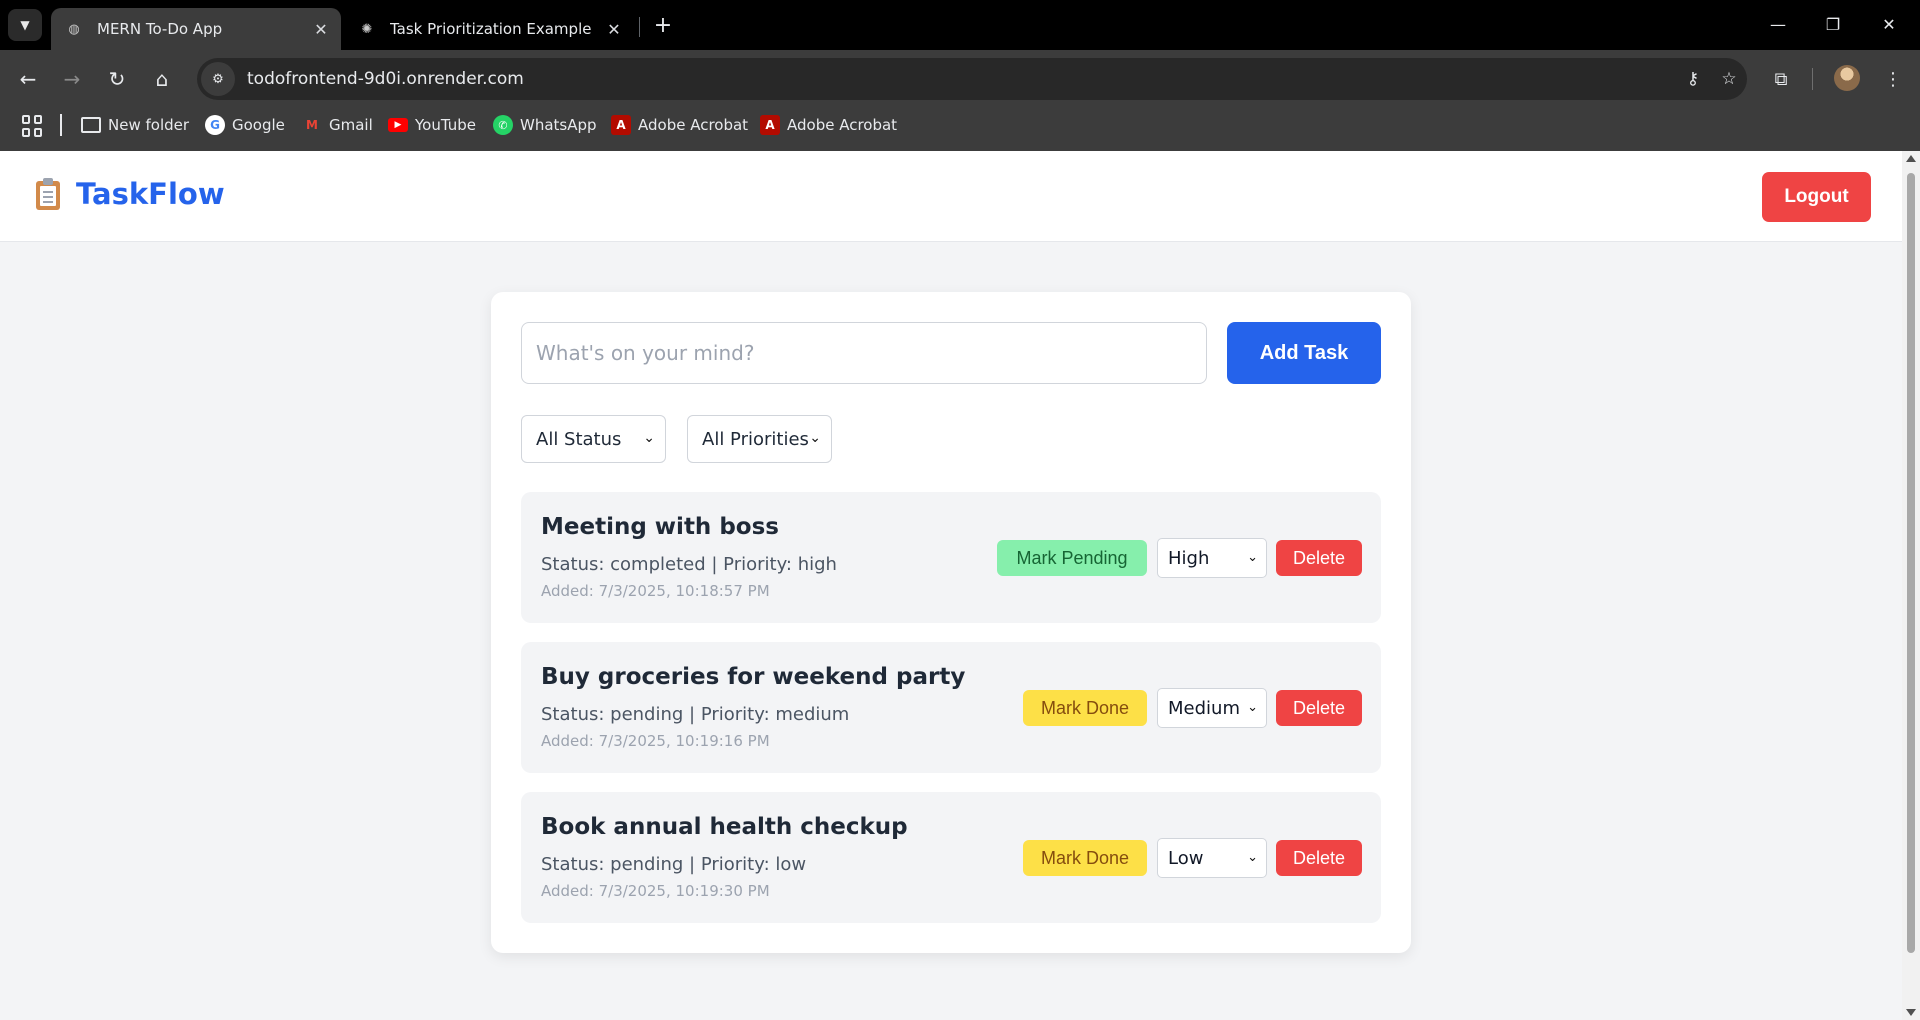  I want to click on priority-select: High ⌄, so click(1212, 558).